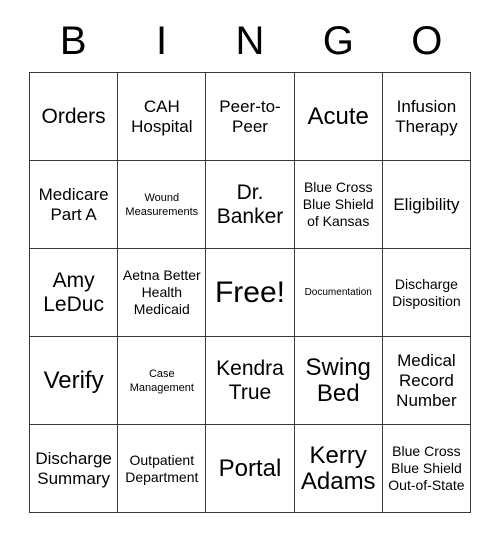 The height and width of the screenshot is (544, 500). I want to click on bingo-cell-o5: Blue Cross Blue Shield Out-of-State, so click(427, 469).